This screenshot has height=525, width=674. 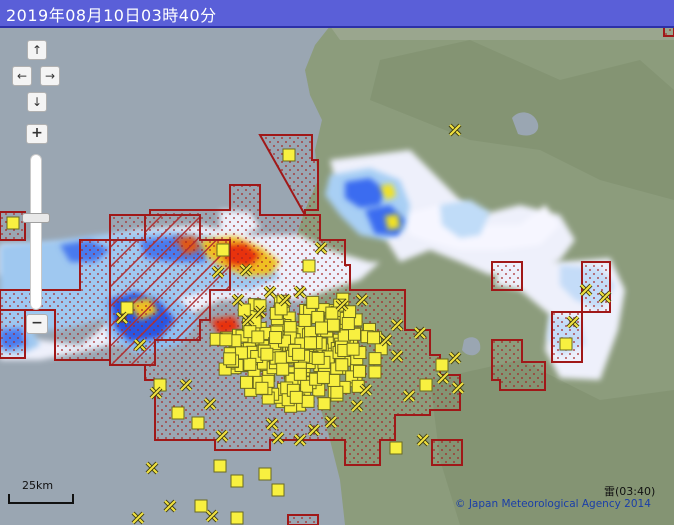 I want to click on pan-left-button: ←, so click(x=22, y=76).